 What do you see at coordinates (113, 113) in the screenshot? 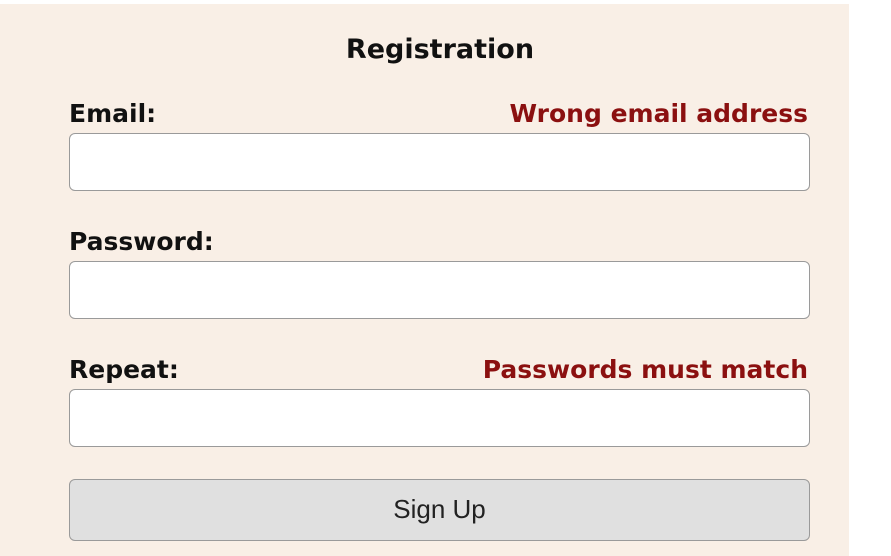
I see `email-label: Email:` at bounding box center [113, 113].